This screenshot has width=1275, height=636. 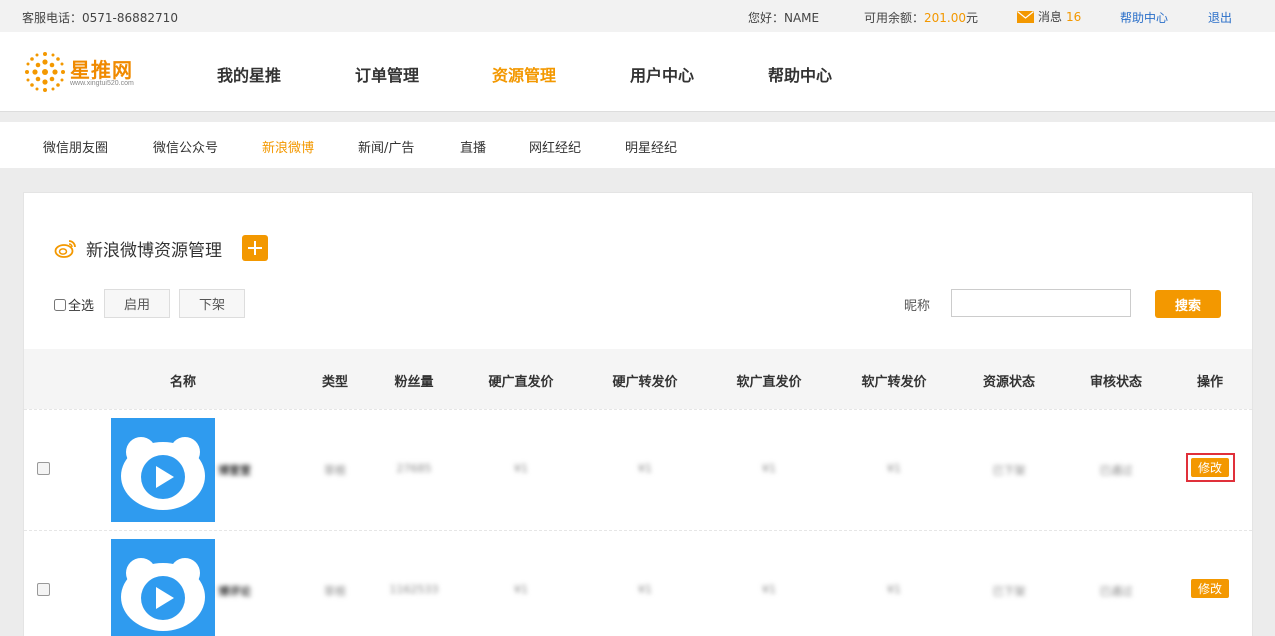 What do you see at coordinates (102, 83) in the screenshot?
I see `logo-url: www.xingtui520.com` at bounding box center [102, 83].